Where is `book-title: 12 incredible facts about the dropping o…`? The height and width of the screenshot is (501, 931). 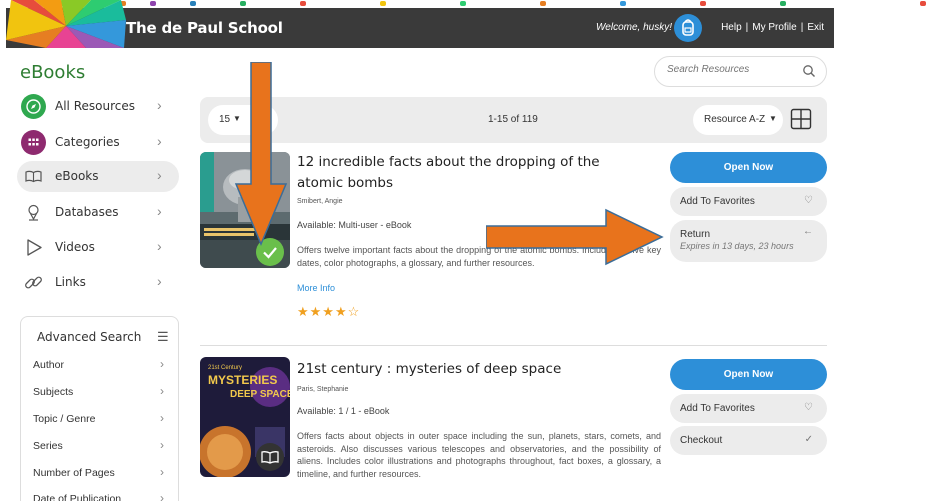
book-title: 12 incredible facts about the dropping o… is located at coordinates (472, 173).